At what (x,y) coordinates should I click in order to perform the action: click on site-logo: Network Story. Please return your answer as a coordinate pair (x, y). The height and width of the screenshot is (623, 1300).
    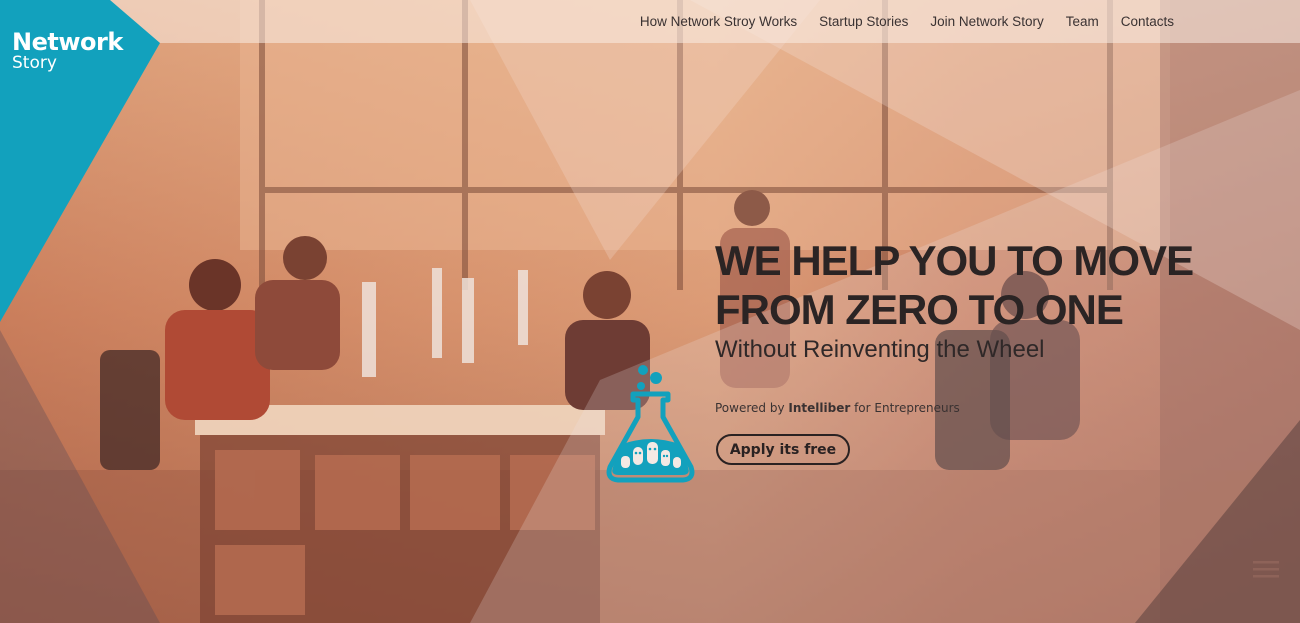
    Looking at the image, I should click on (67, 51).